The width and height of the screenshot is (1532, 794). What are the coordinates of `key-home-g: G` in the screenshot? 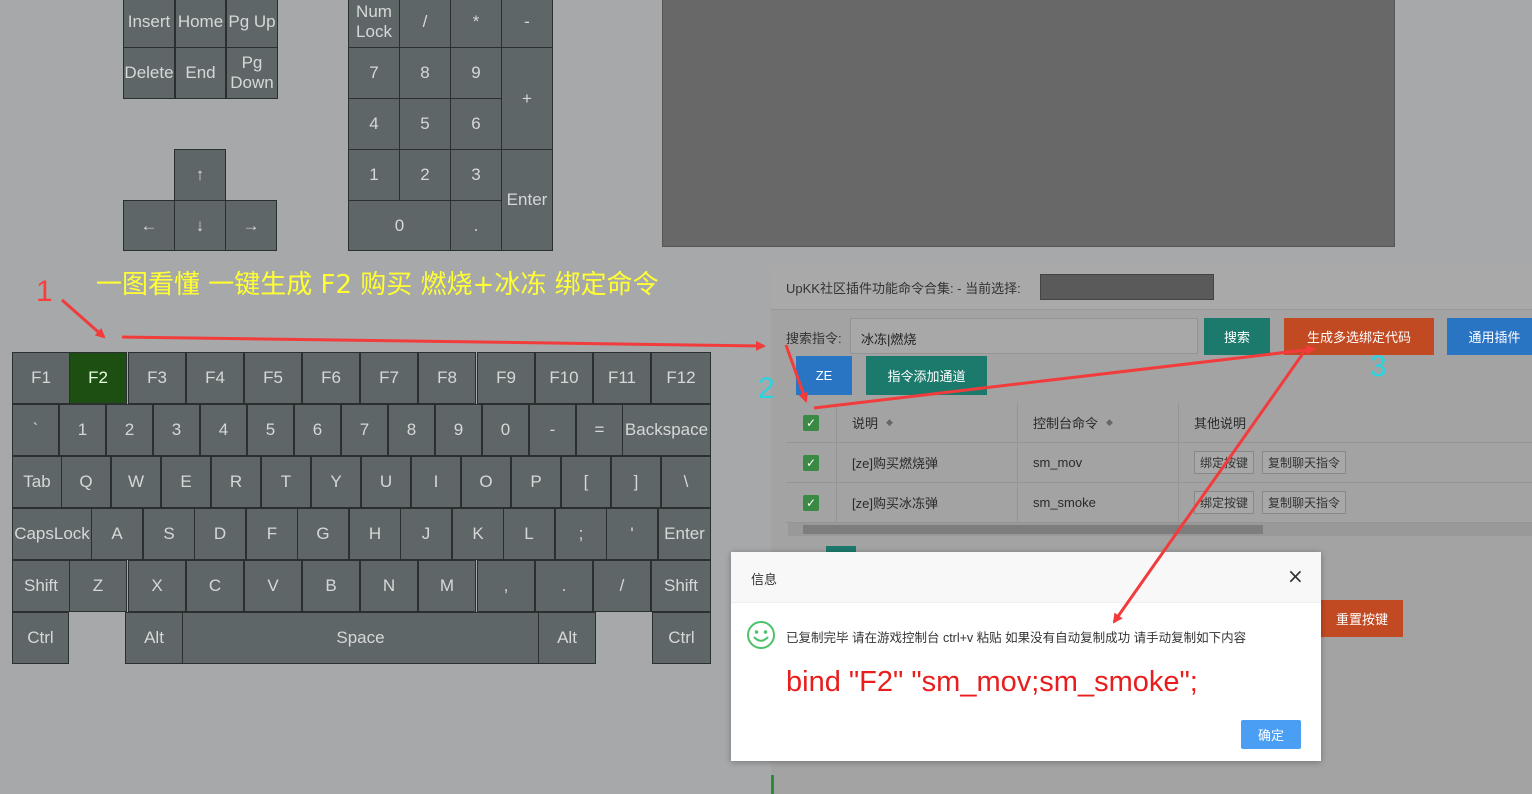 It's located at (323, 534).